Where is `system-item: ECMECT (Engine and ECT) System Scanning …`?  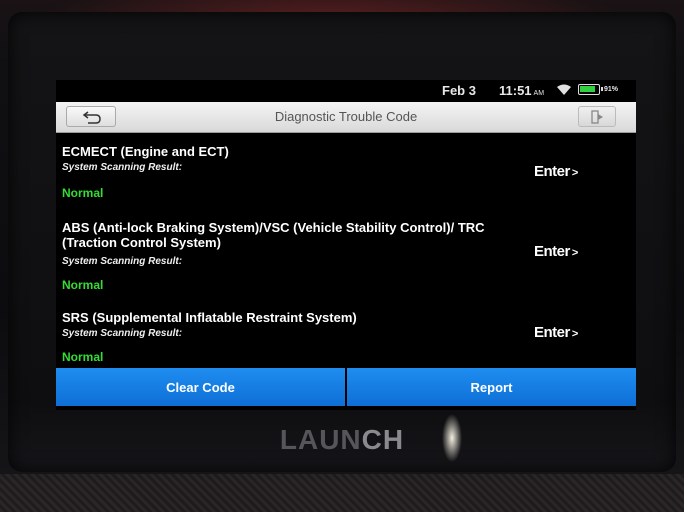
system-item: ECMECT (Engine and ECT) System Scanning … is located at coordinates (346, 174).